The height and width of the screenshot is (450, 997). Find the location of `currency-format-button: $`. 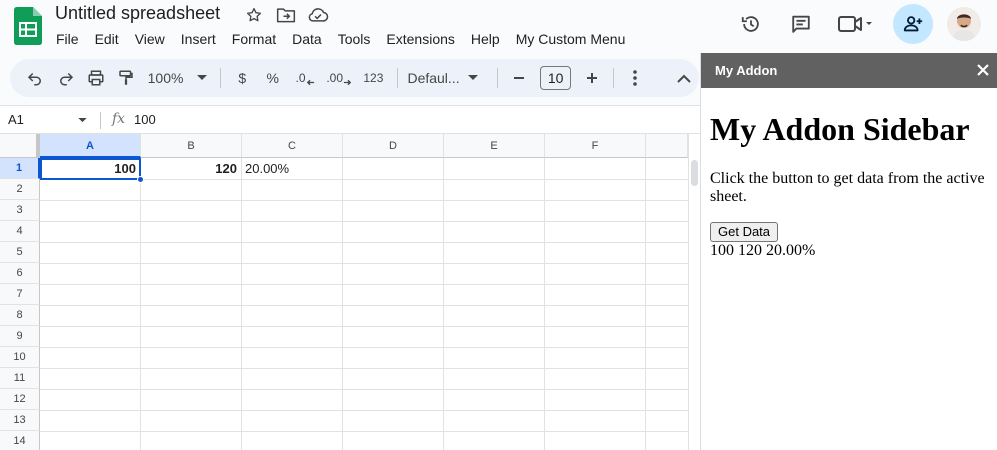

currency-format-button: $ is located at coordinates (242, 78).